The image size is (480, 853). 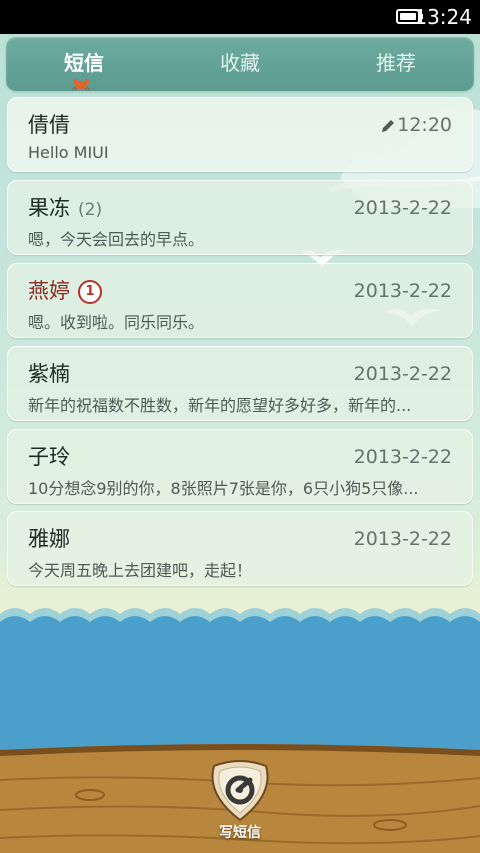 What do you see at coordinates (68, 152) in the screenshot?
I see `message-preview: Hello MIUI` at bounding box center [68, 152].